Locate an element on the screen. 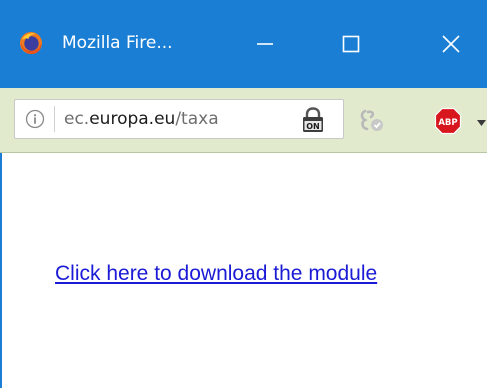 Image resolution: width=487 pixels, height=388 pixels. maximize-button is located at coordinates (351, 44).